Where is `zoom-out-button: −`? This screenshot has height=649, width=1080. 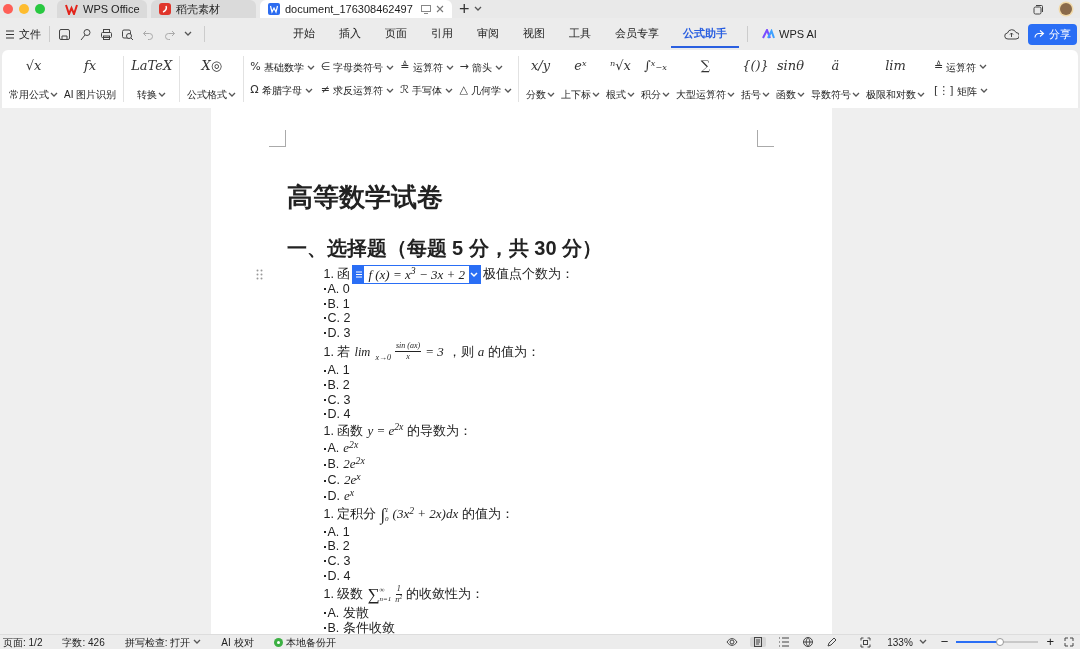
zoom-out-button: − is located at coordinates (944, 640).